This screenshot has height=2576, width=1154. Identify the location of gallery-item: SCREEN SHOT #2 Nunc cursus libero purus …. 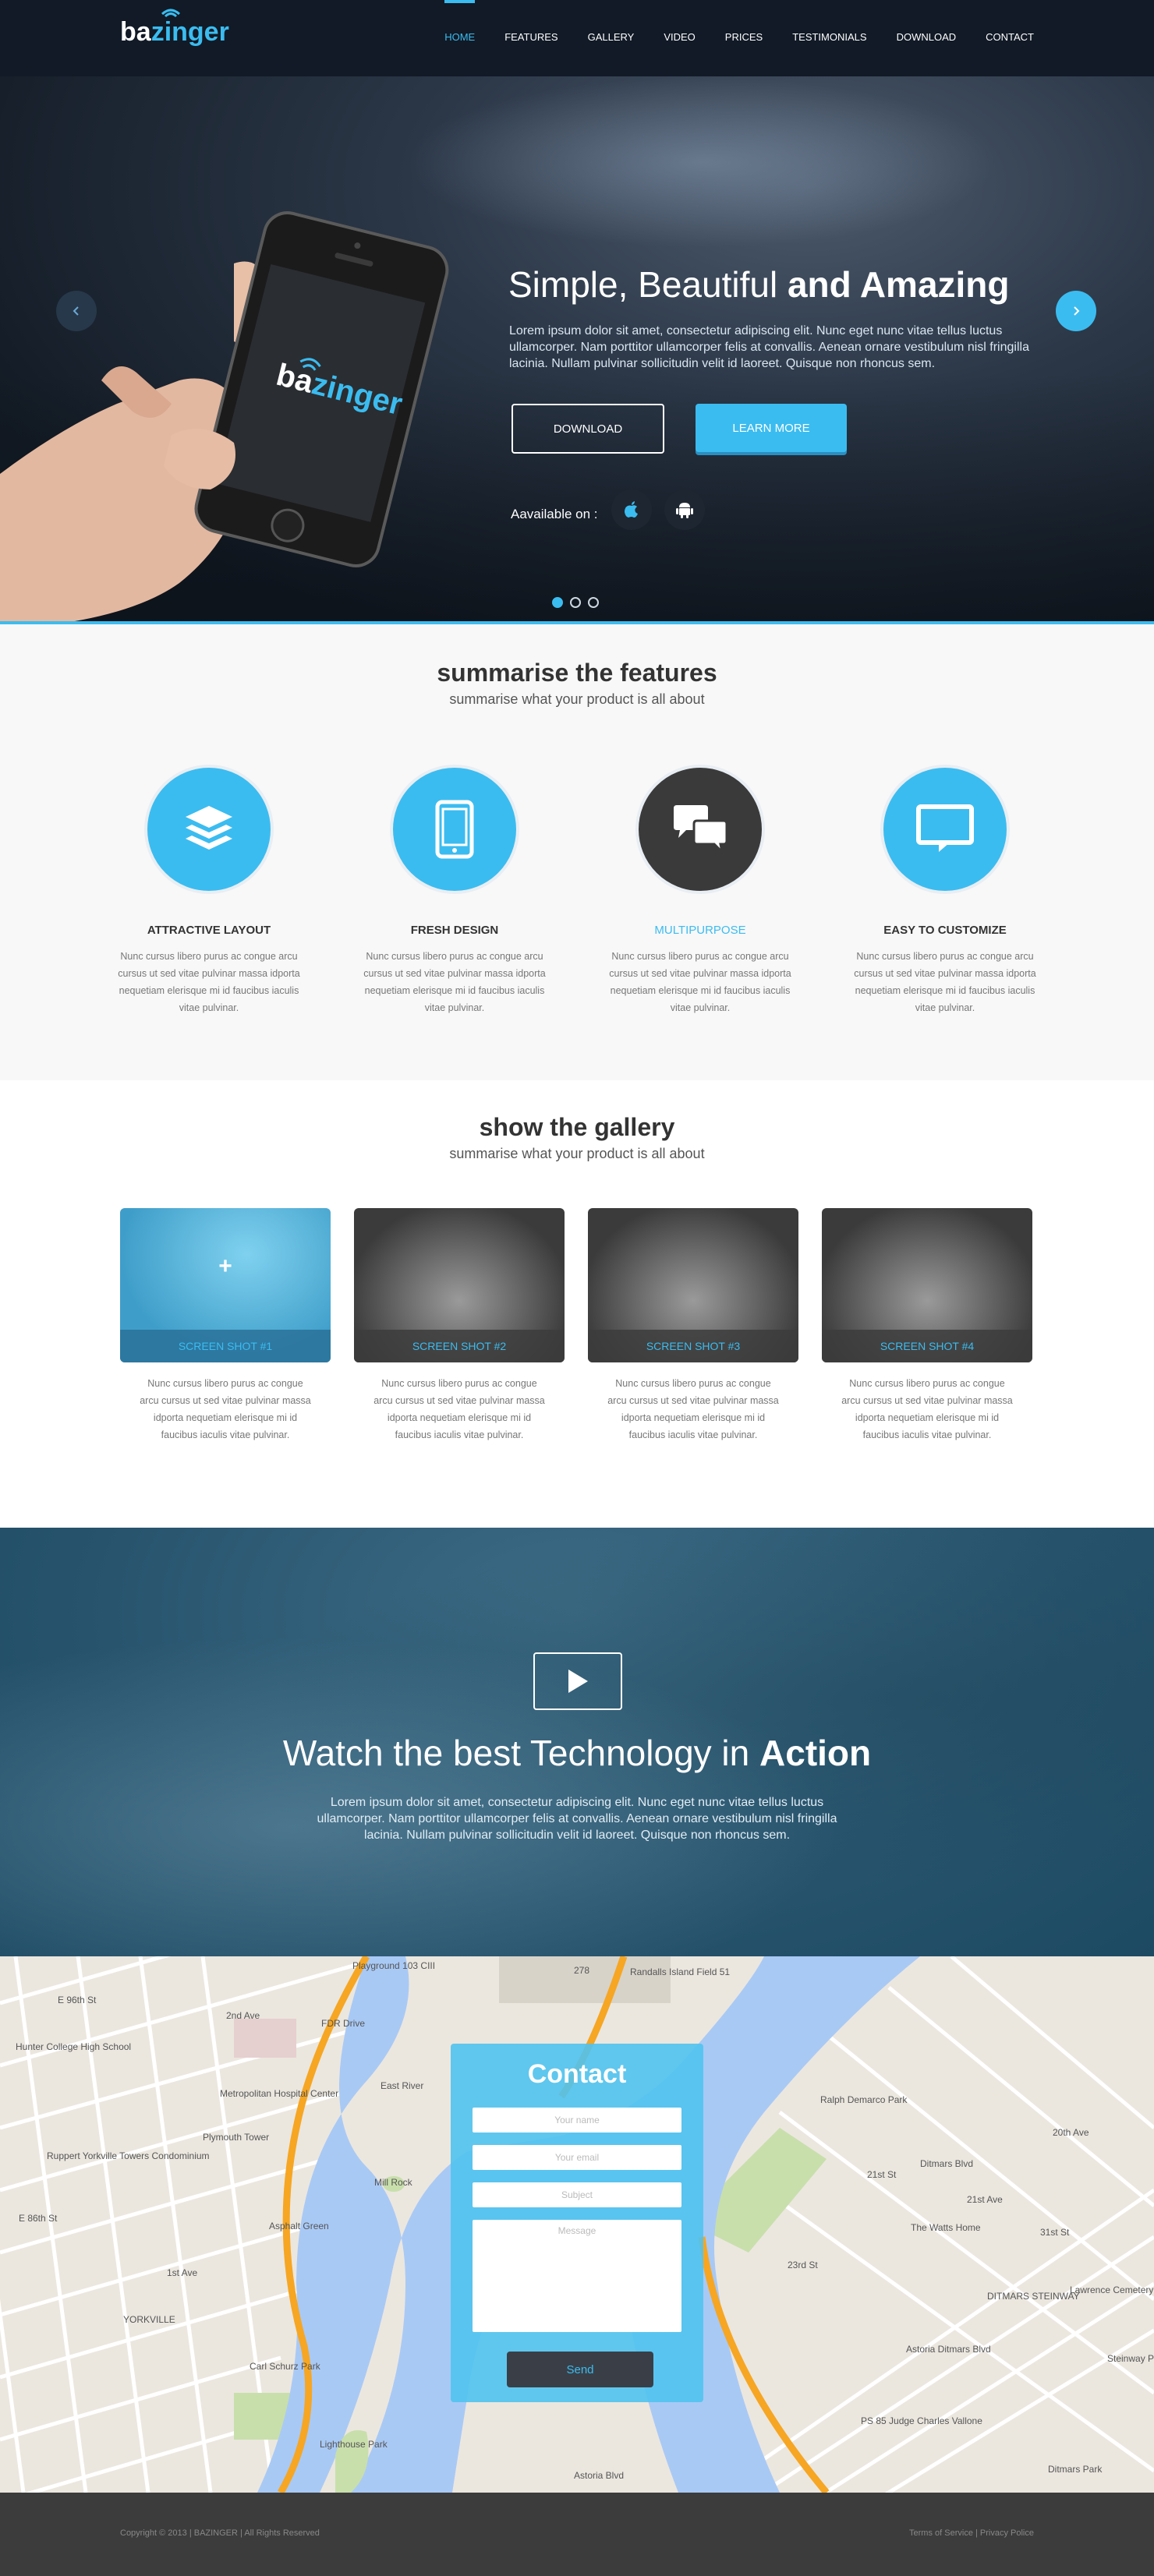
(460, 1325).